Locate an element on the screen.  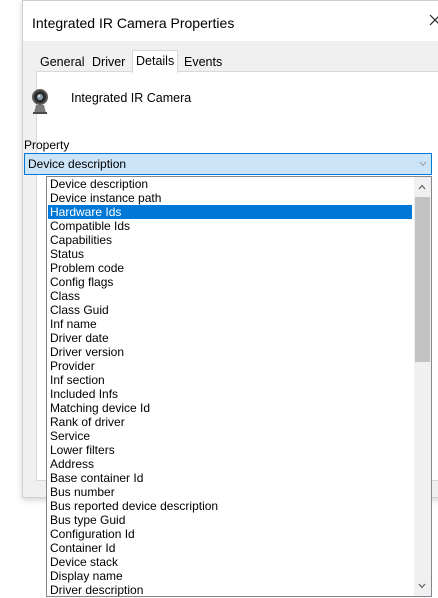
close-icon is located at coordinates (432, 20).